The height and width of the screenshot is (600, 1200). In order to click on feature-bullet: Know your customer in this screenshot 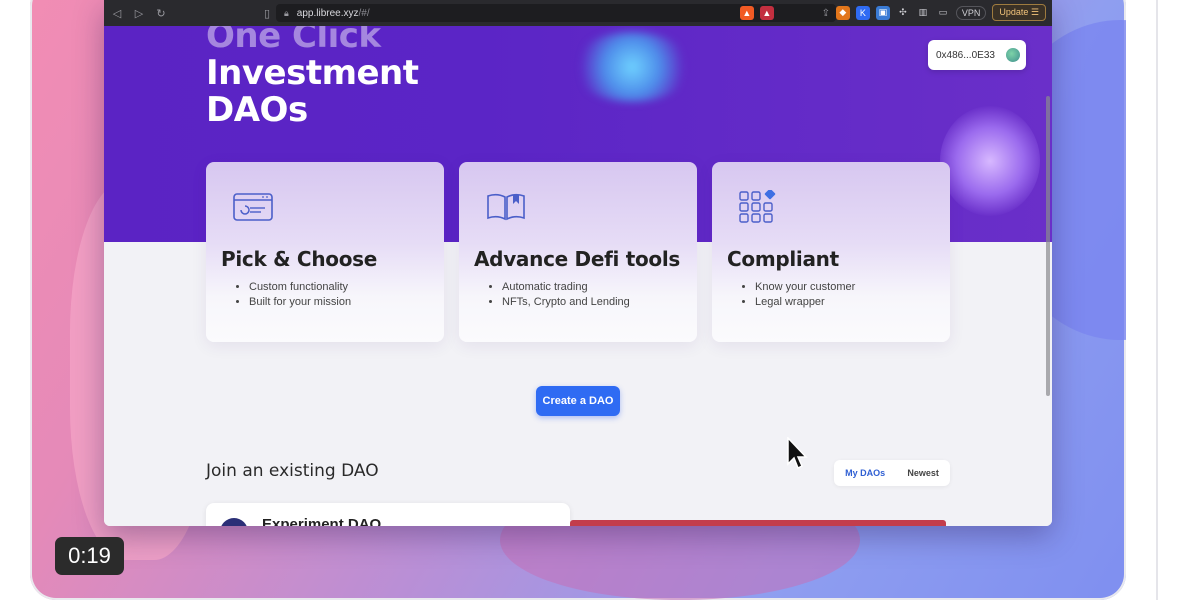, I will do `click(805, 287)`.